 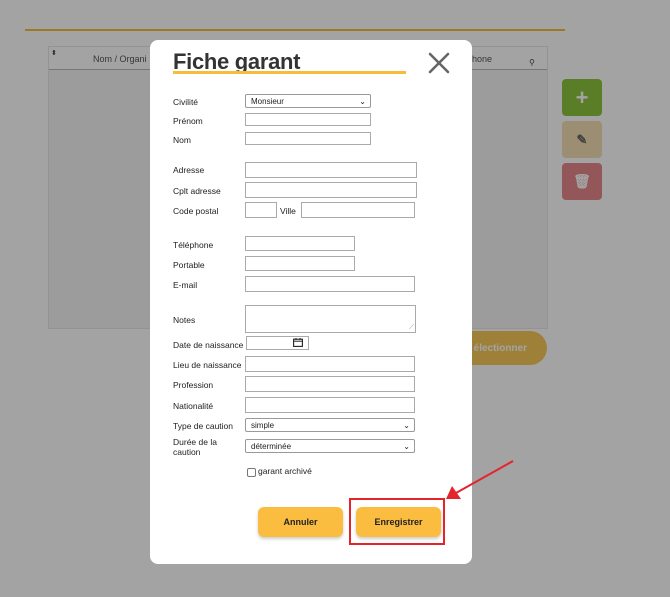 I want to click on date-naissance-input, so click(x=277, y=343).